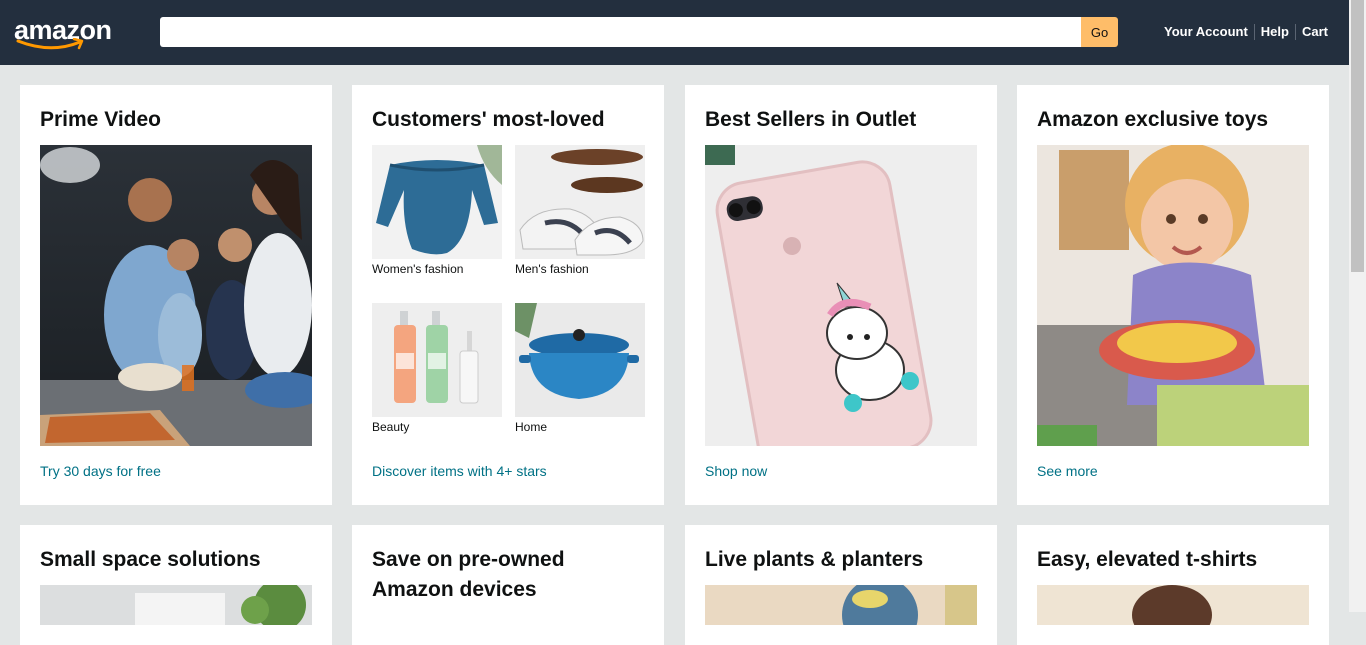 The image size is (1366, 645). I want to click on blue-top-image, so click(437, 202).